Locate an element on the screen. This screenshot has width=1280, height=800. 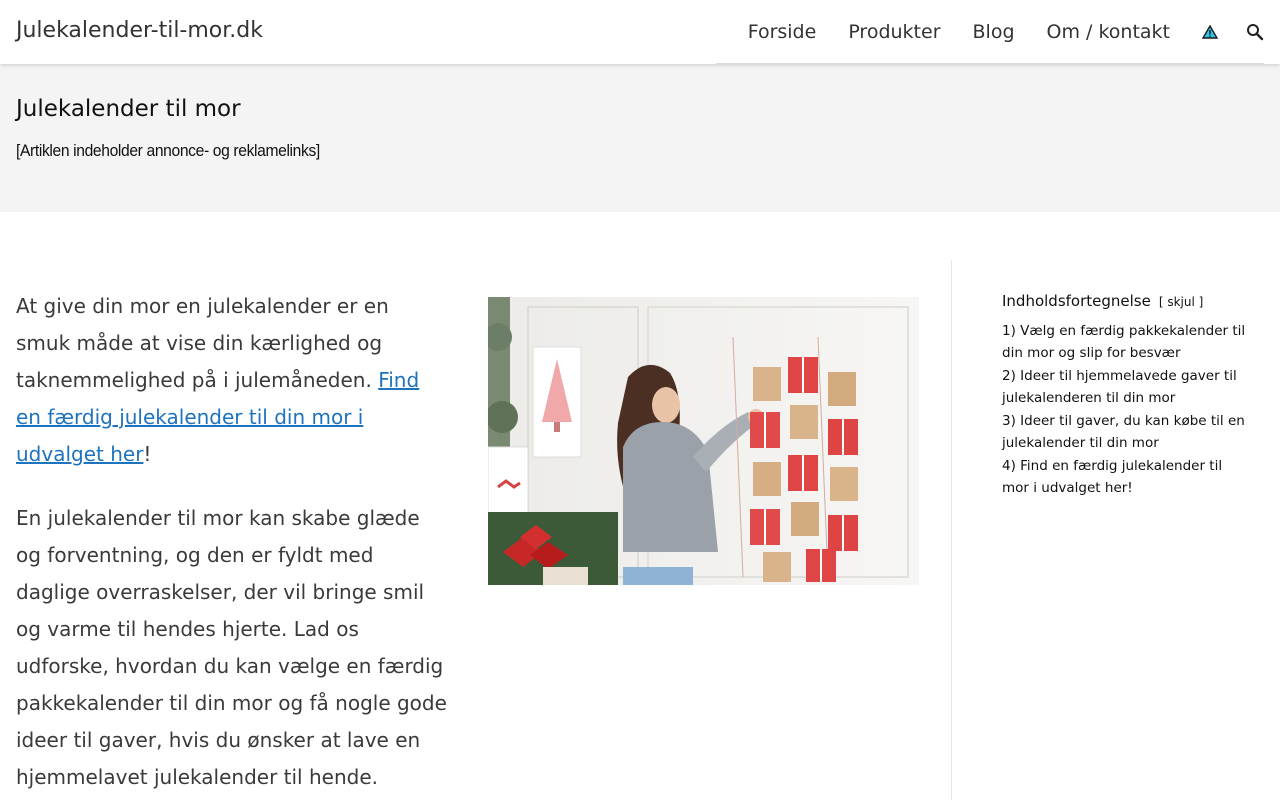
nav-item-produkter: Produkter is located at coordinates (894, 32).